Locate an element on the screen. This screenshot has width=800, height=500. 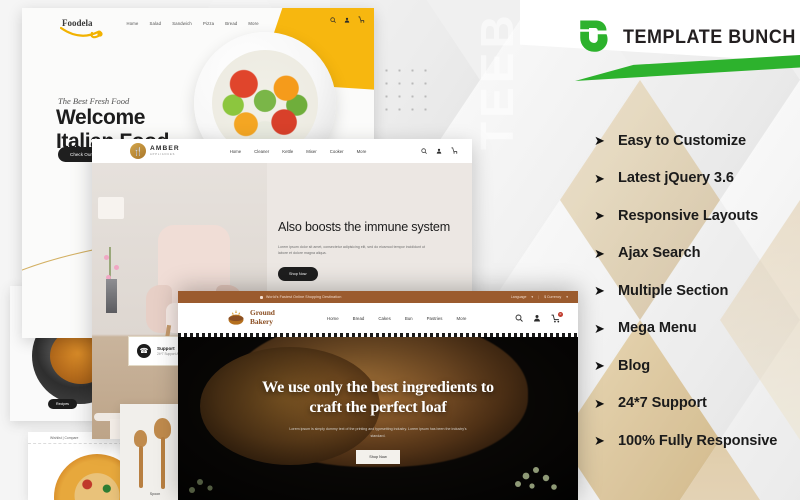
amber-logo-sub: APPLIANCES is located at coordinates (163, 154).